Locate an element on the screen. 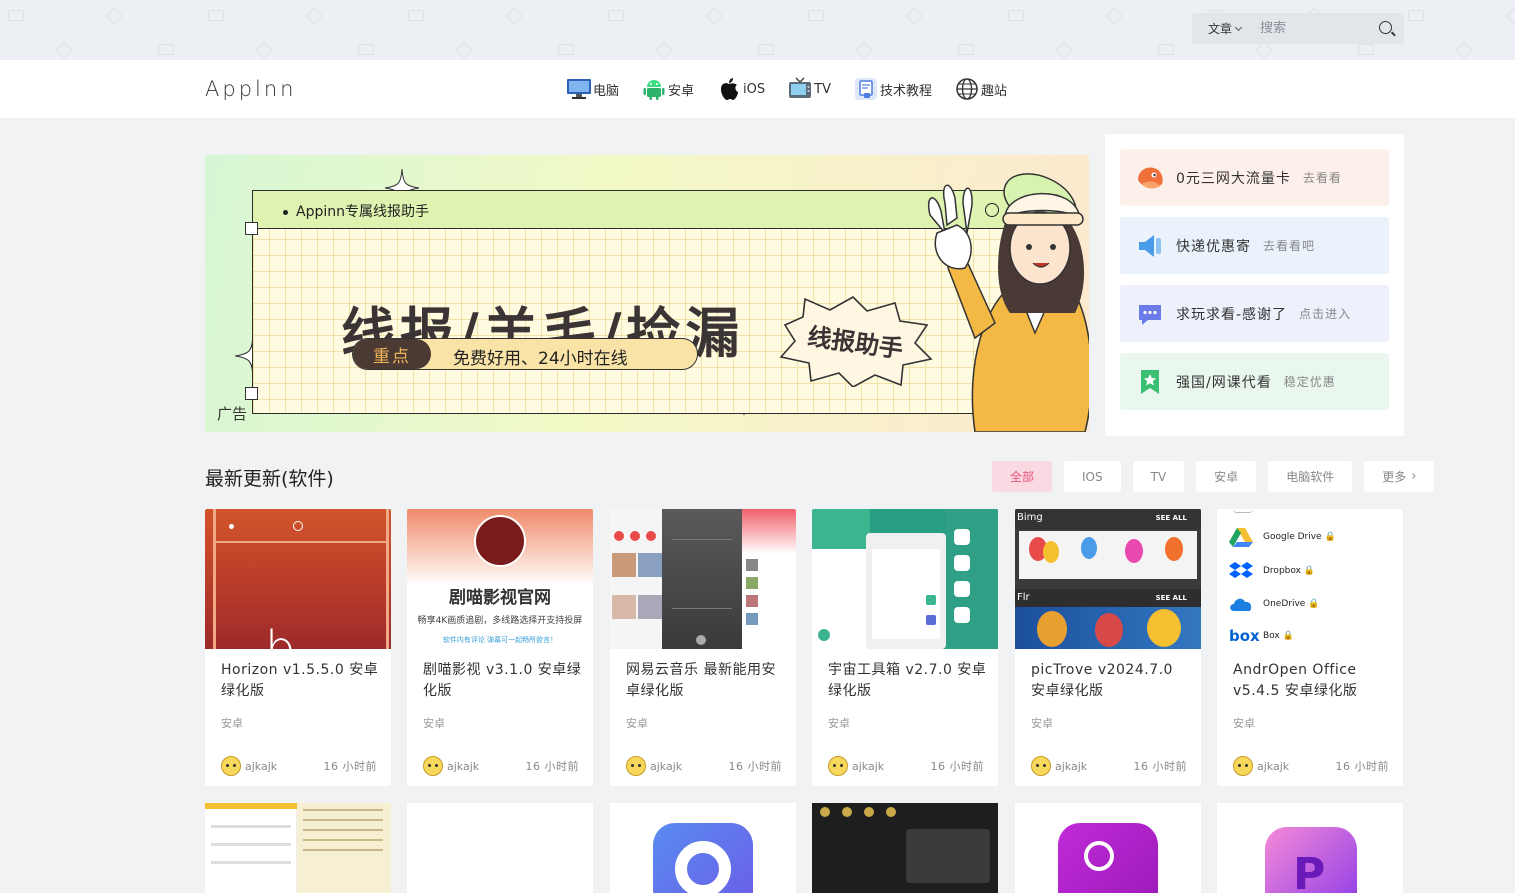 The width and height of the screenshot is (1515, 893). sidebar-item-request: 求玩求看-感谢了 点击进入 is located at coordinates (1254, 313).